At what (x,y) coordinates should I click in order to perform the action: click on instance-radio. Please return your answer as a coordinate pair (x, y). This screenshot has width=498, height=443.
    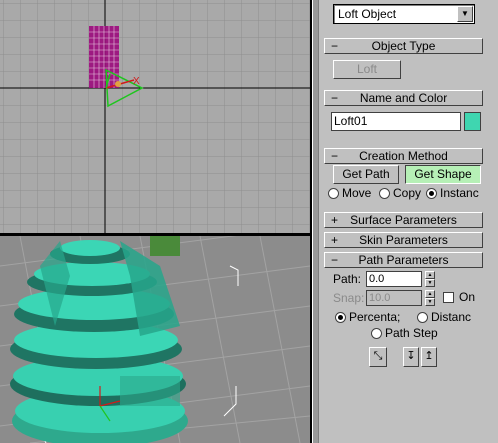
    Looking at the image, I should click on (431, 193).